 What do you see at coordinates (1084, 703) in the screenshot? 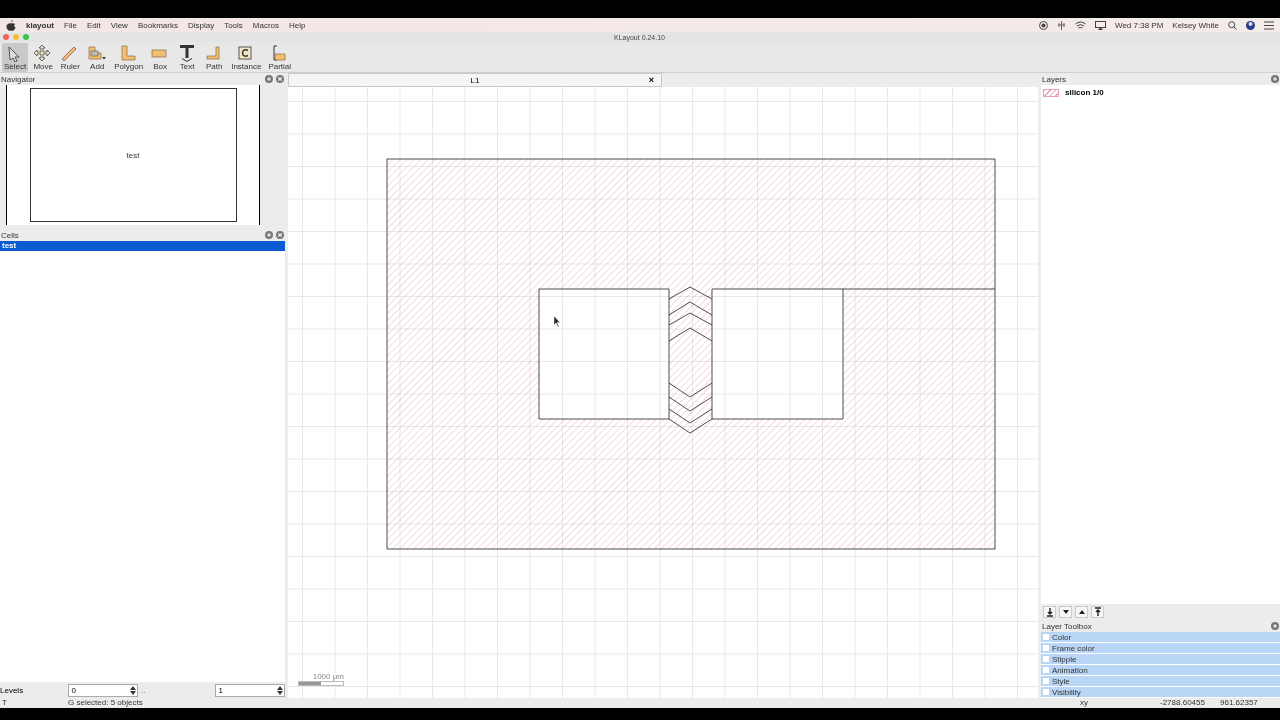
I see `coordinate-label: xy` at bounding box center [1084, 703].